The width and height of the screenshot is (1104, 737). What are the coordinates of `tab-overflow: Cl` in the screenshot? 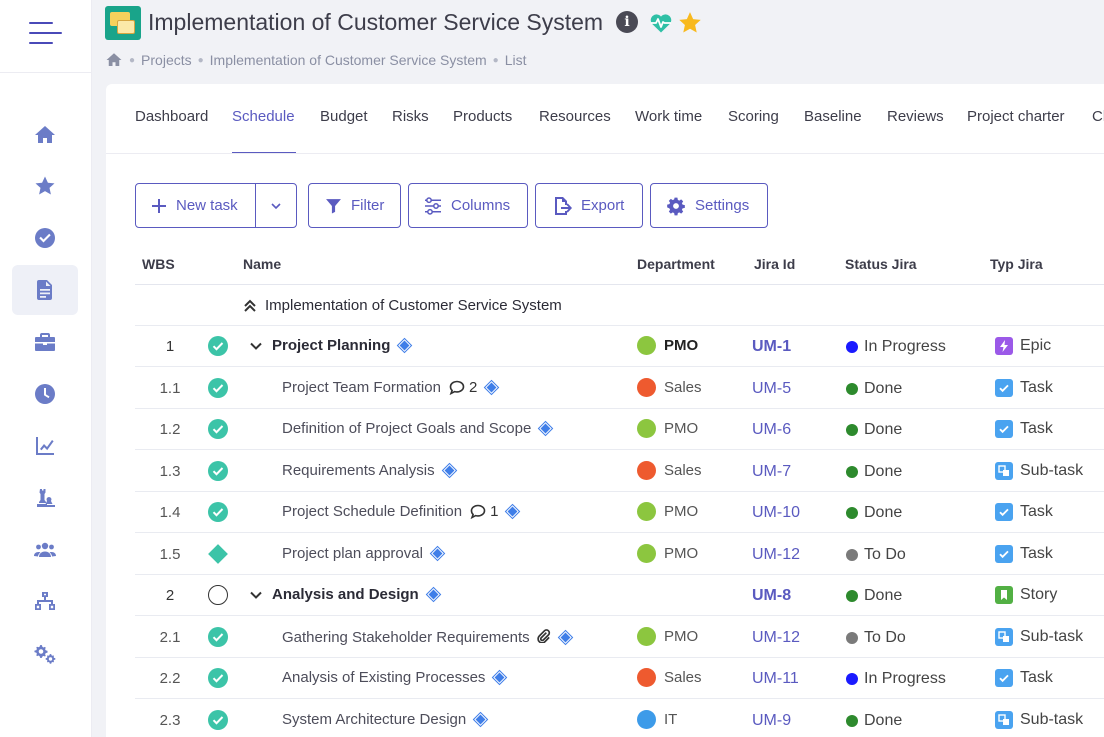 It's located at (1098, 116).